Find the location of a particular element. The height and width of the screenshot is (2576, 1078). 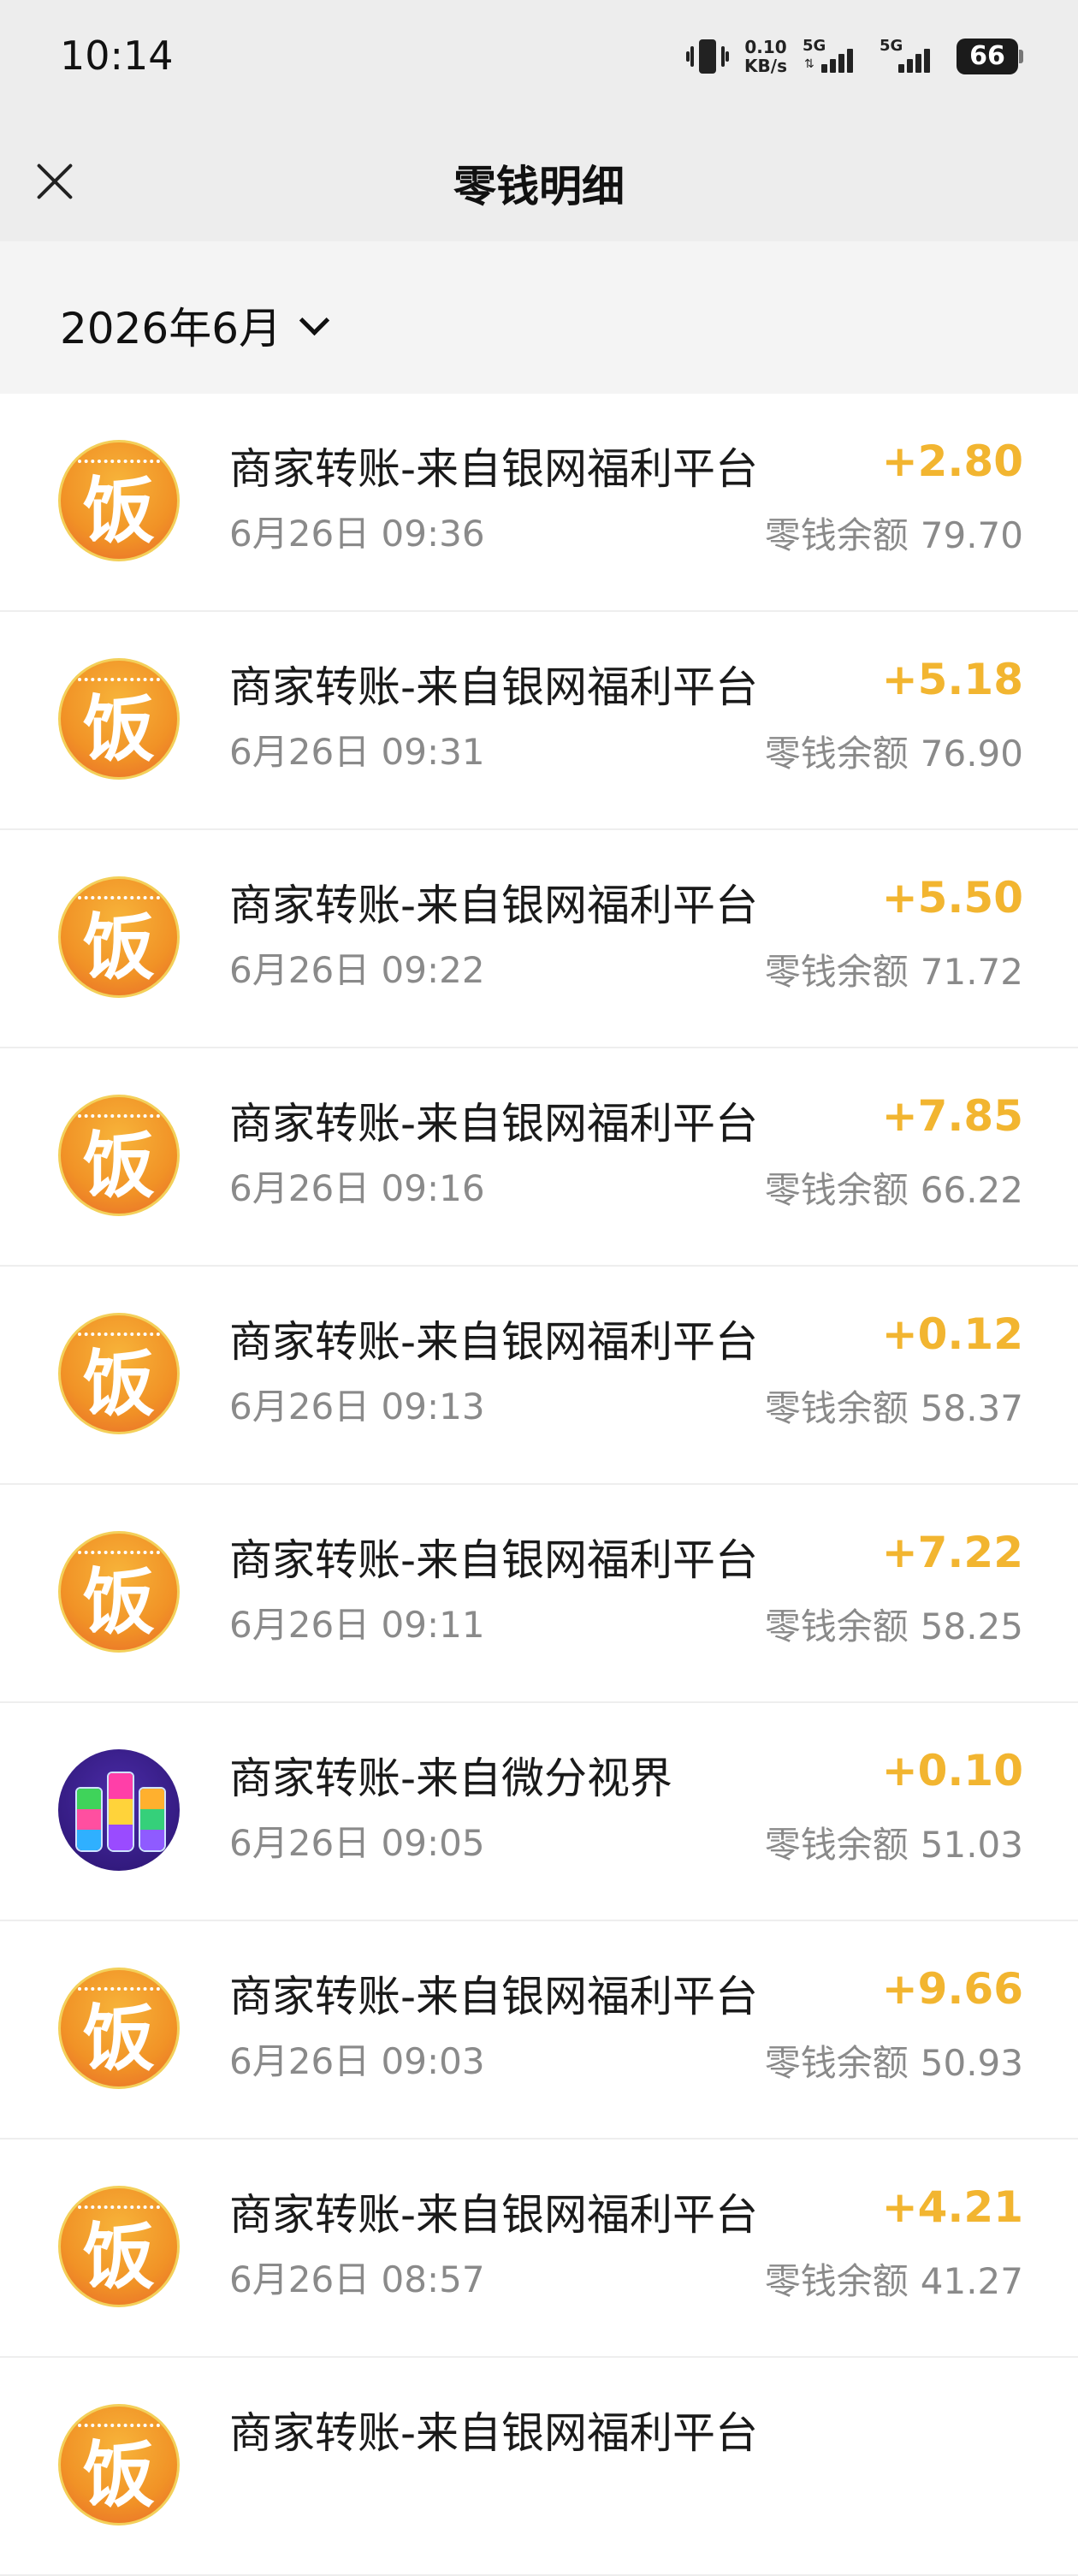

balance-value: 66.22 is located at coordinates (971, 1190).